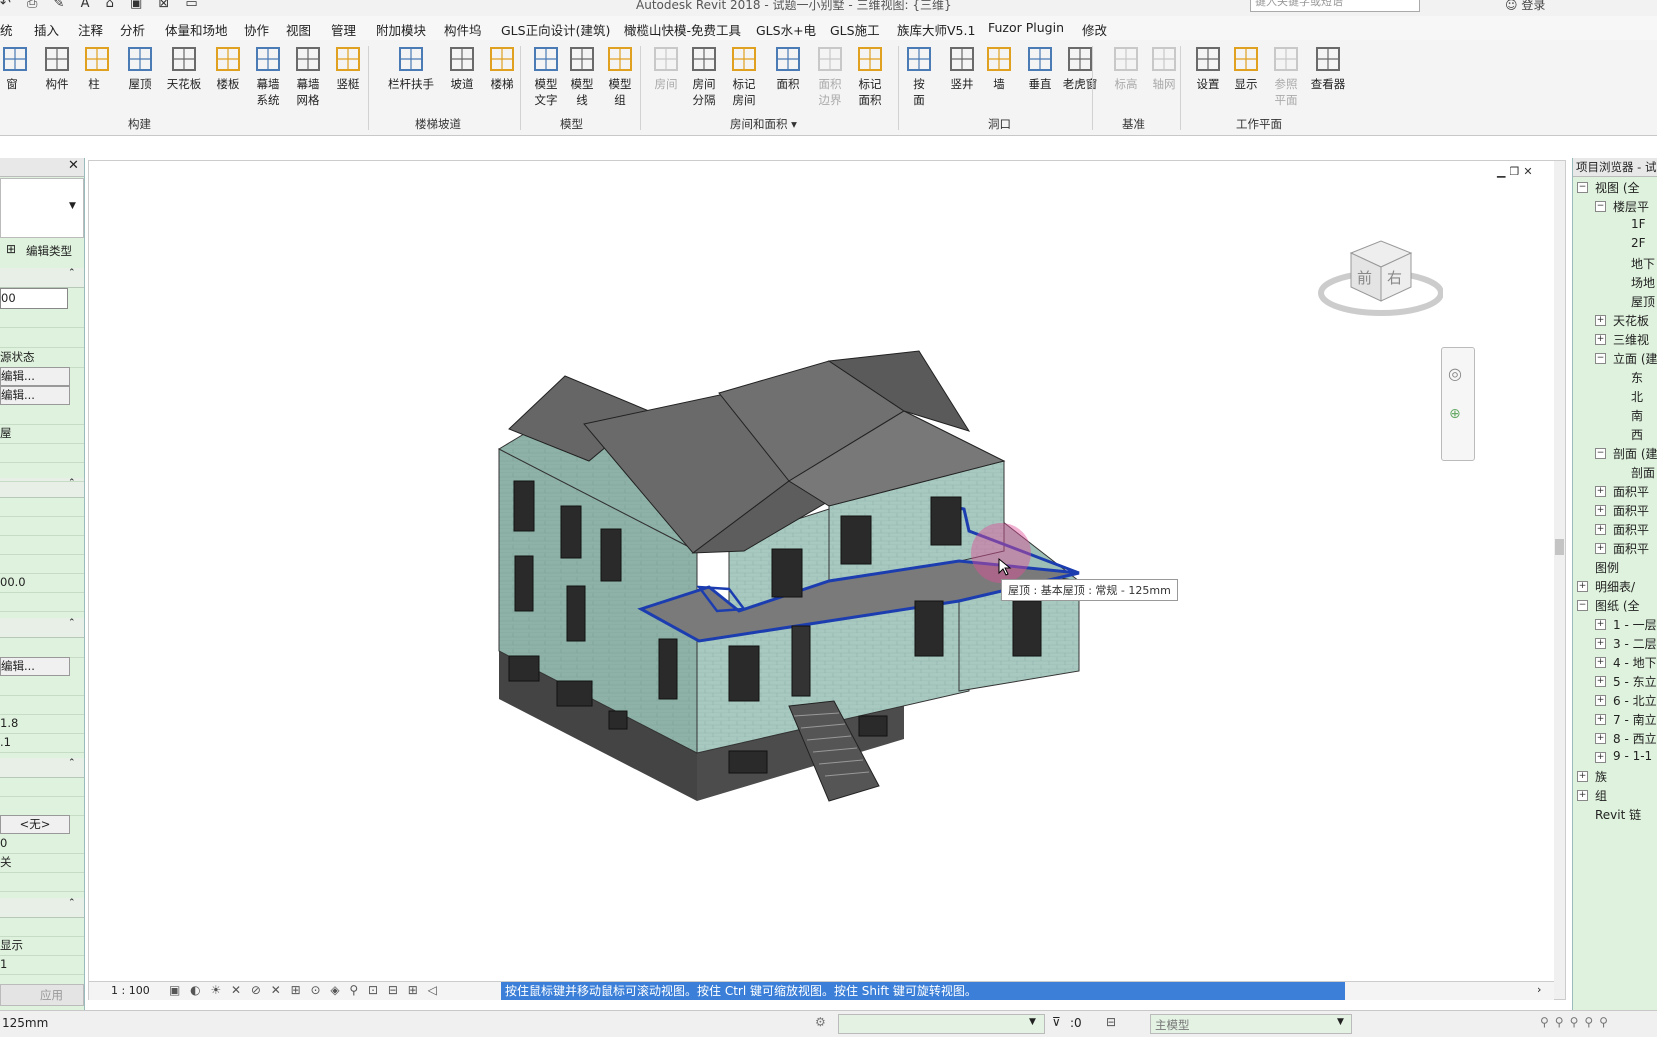 Image resolution: width=1657 pixels, height=1037 pixels. What do you see at coordinates (1251, 1024) in the screenshot?
I see `design-option-dropdown: 主模型 ▼` at bounding box center [1251, 1024].